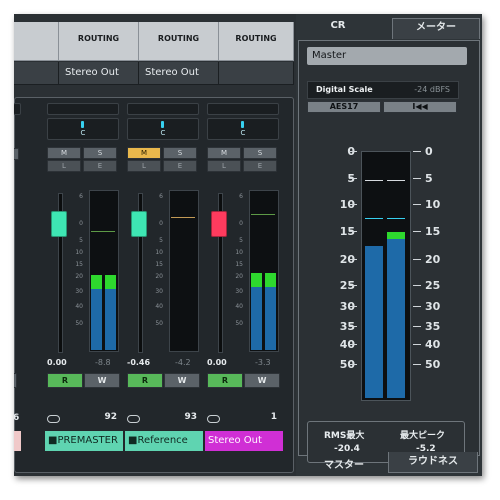 This screenshot has width=500, height=500. I want to click on tab-loudness: ラウドネス, so click(433, 462).